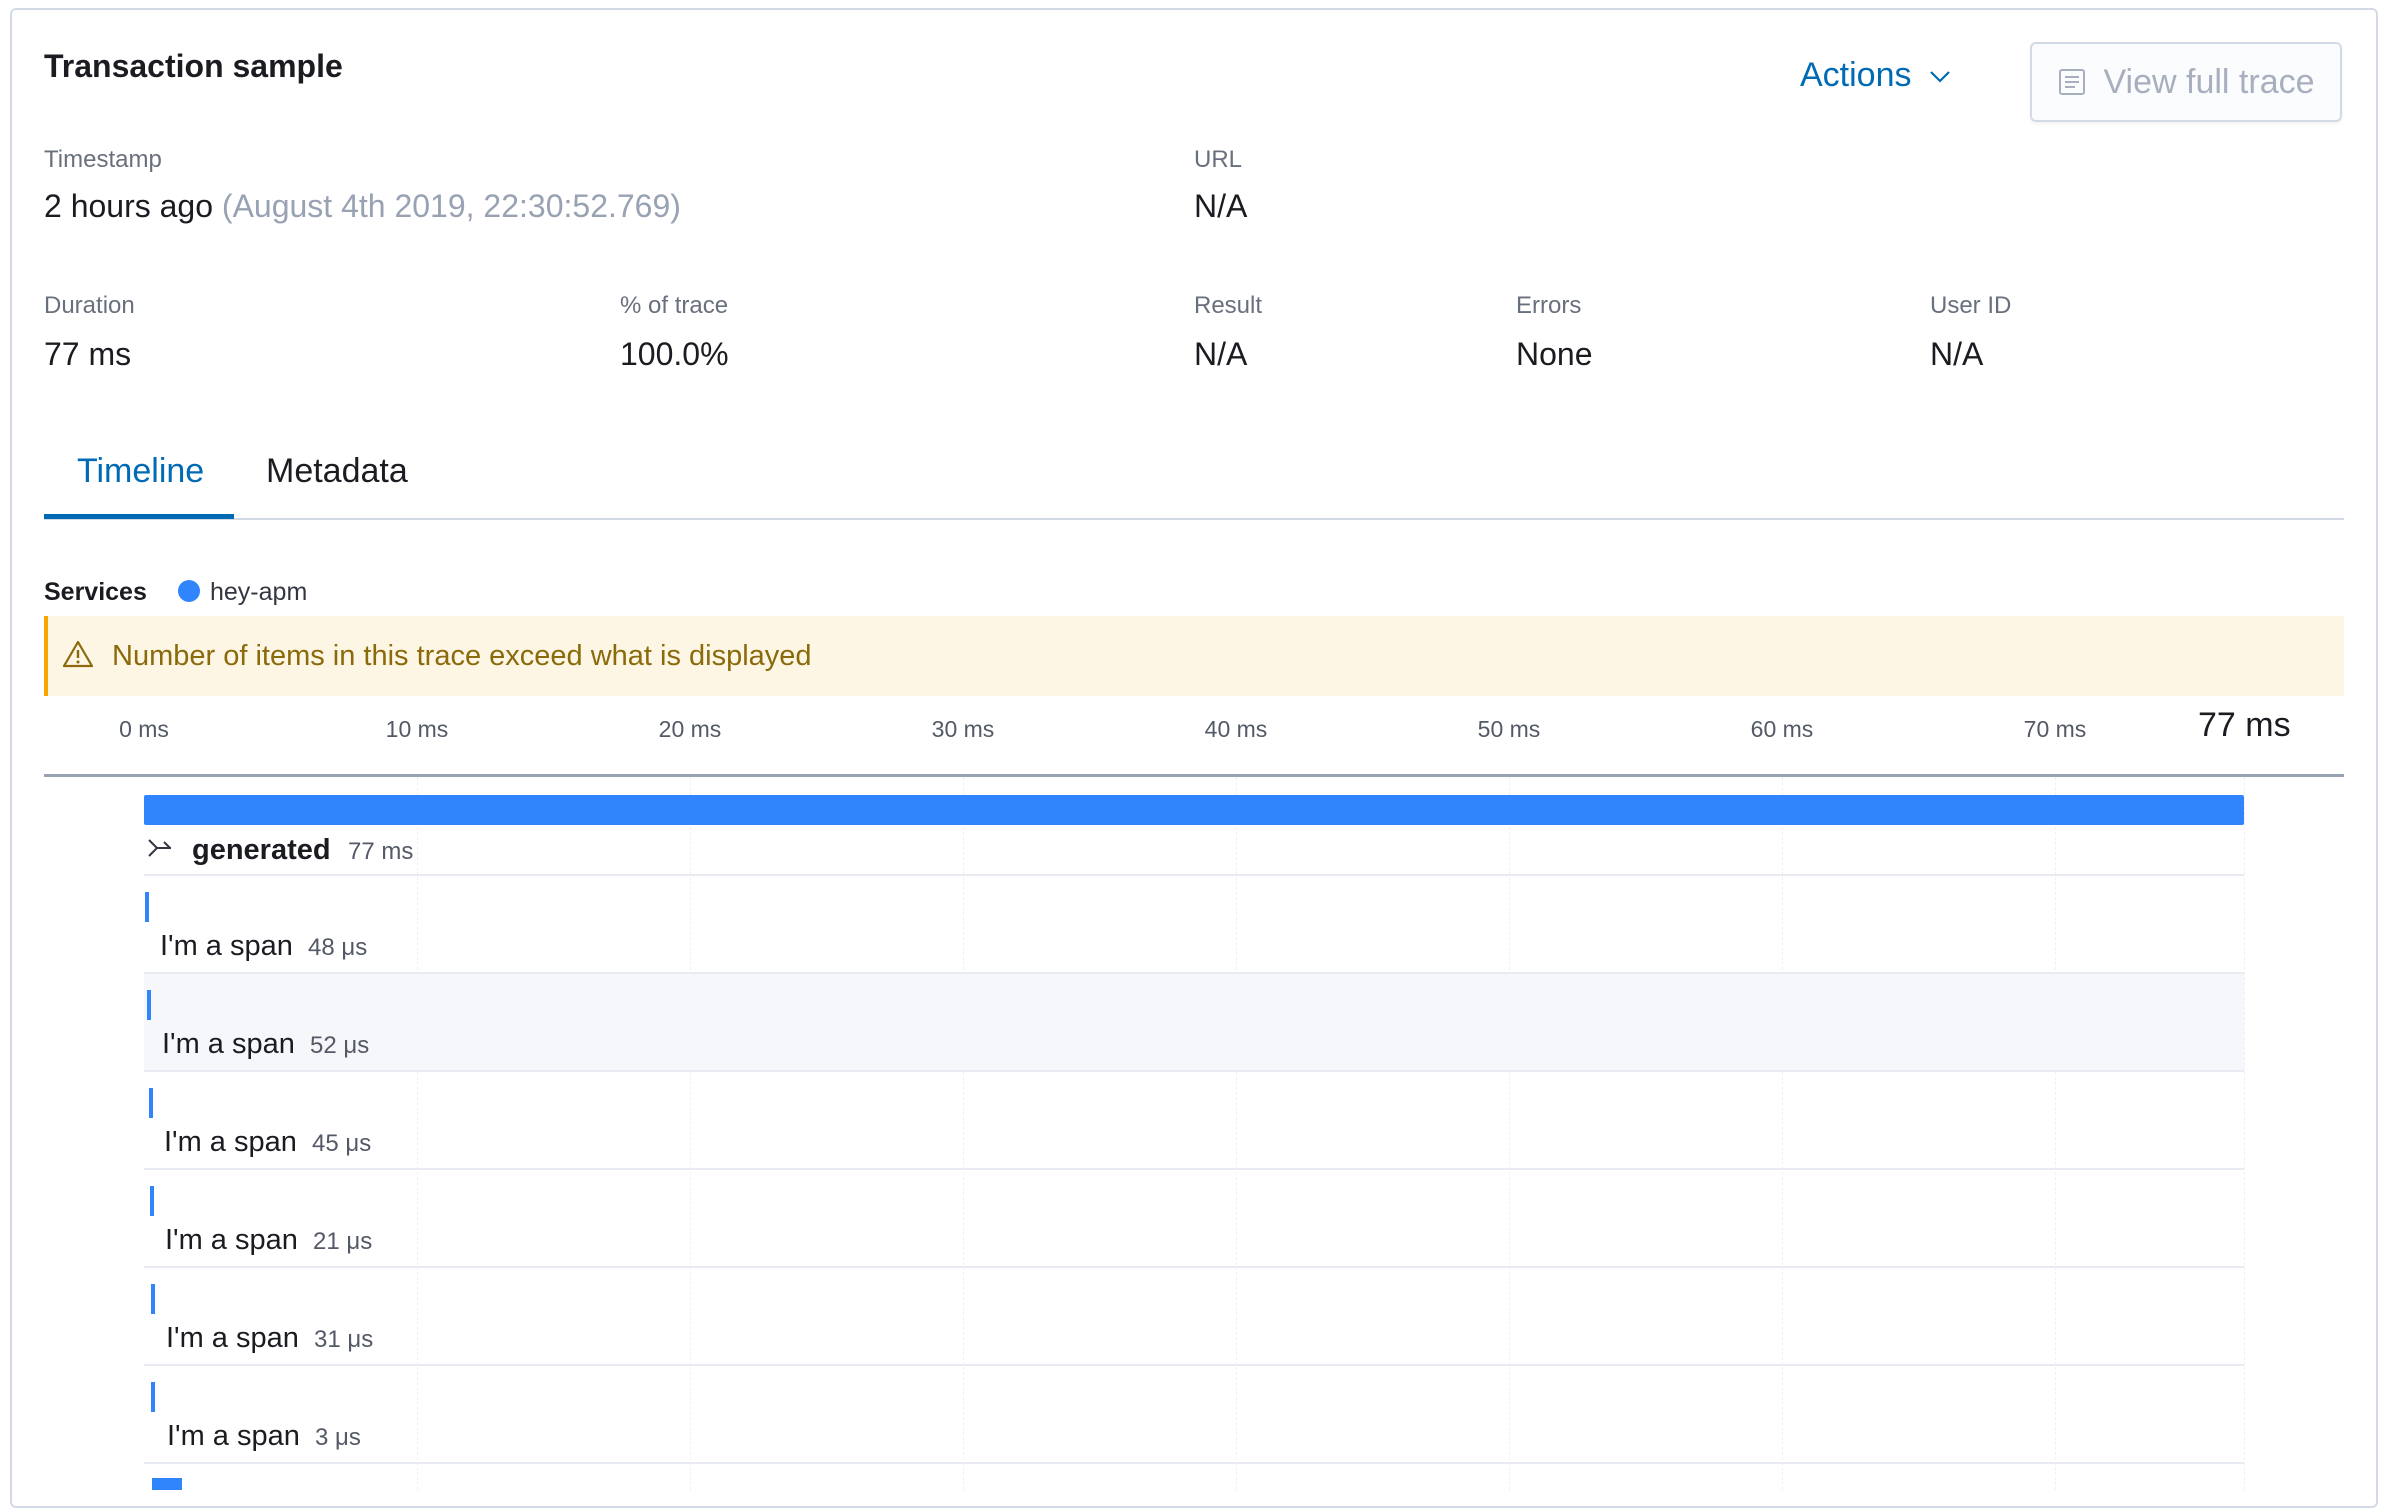 The height and width of the screenshot is (1508, 2396). Describe the element at coordinates (1218, 159) in the screenshot. I see `url-label: URL` at that location.